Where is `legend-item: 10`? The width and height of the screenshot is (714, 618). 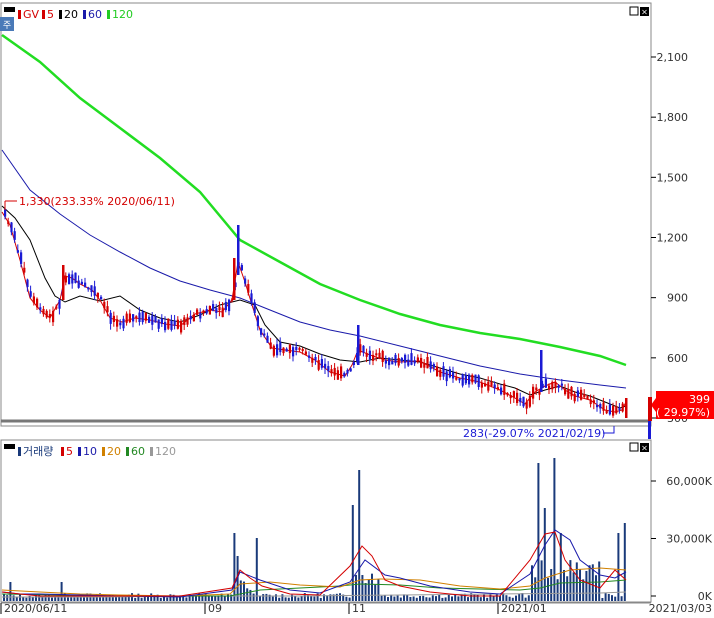 legend-item: 10 is located at coordinates (90, 451).